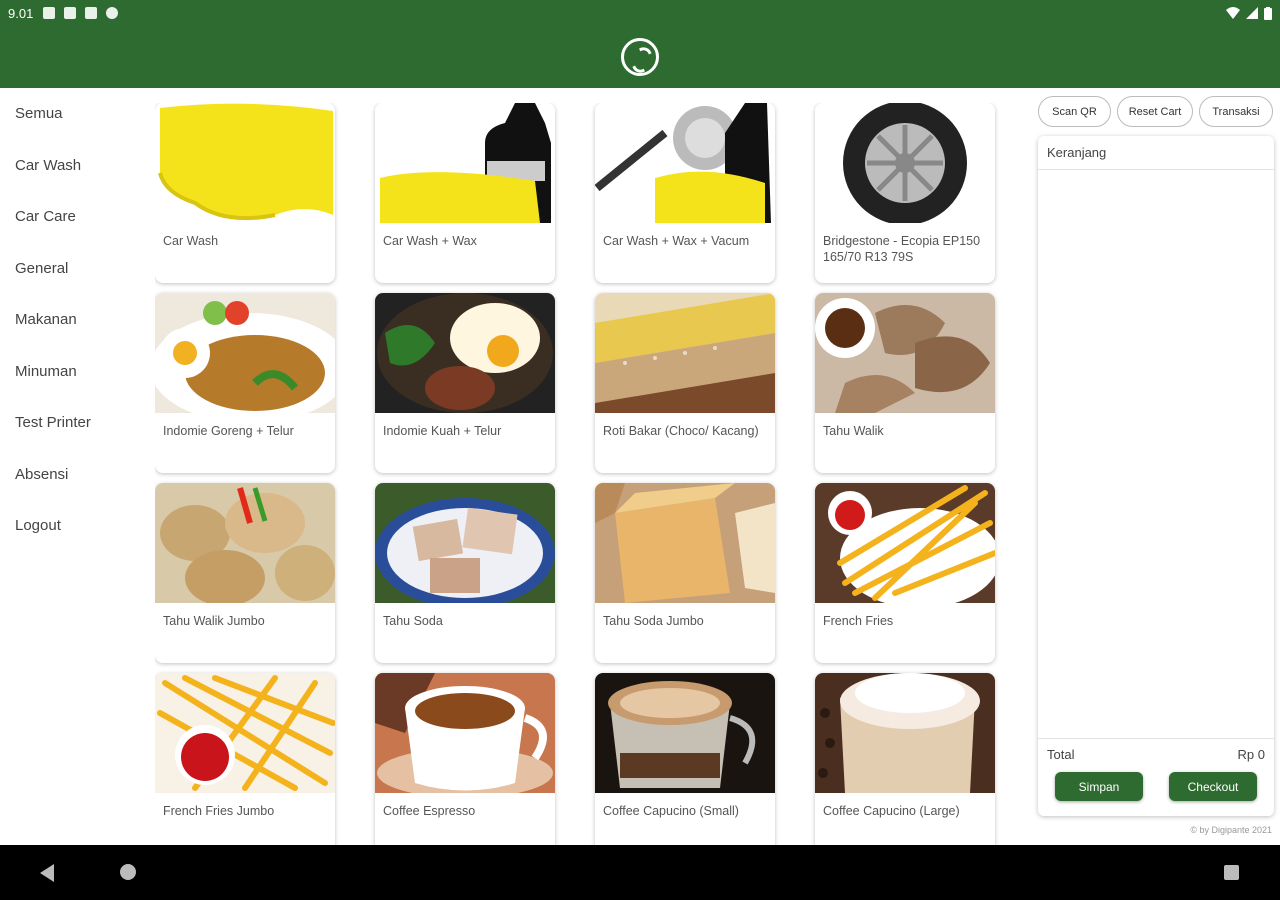  I want to click on notification-icons, so click(81, 13).